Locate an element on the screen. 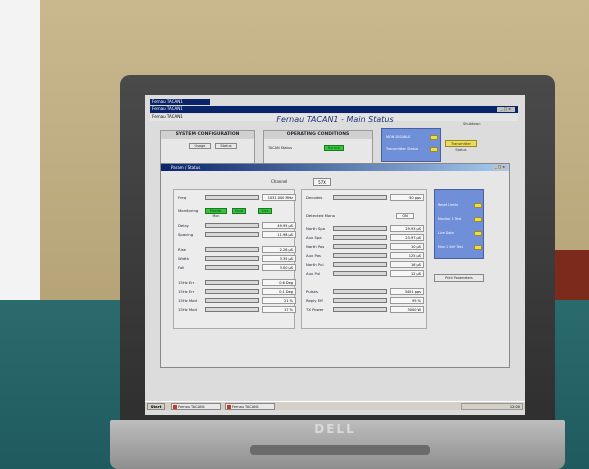  mon-disable-label: MON DISABLE is located at coordinates (398, 137).